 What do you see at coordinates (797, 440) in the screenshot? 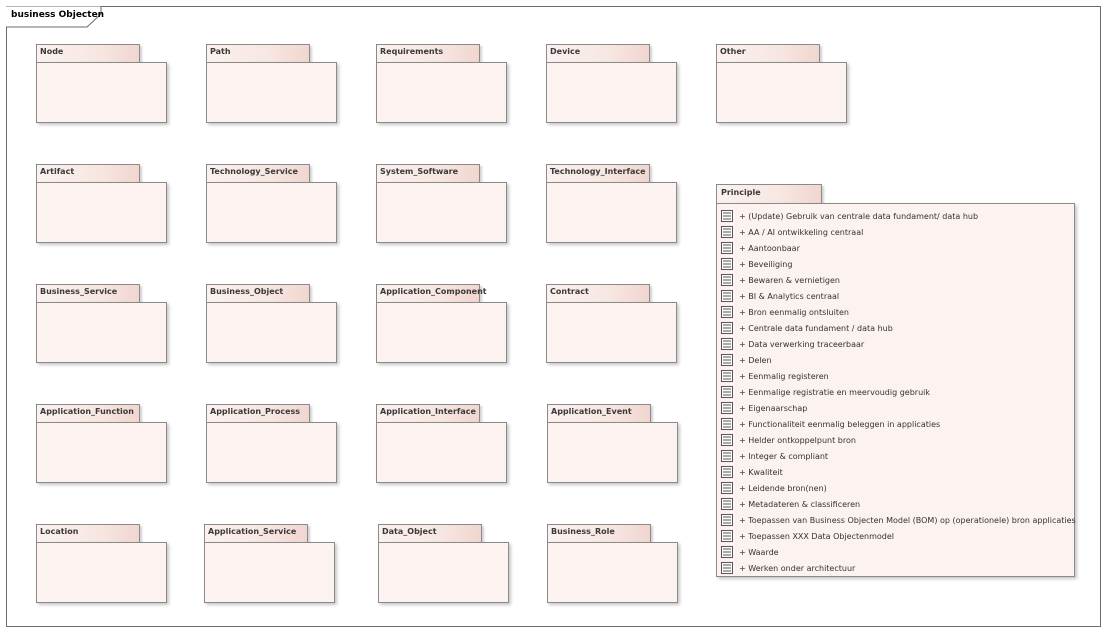
I see `principle-item-label: + Helder ontkoppelpunt bron` at bounding box center [797, 440].